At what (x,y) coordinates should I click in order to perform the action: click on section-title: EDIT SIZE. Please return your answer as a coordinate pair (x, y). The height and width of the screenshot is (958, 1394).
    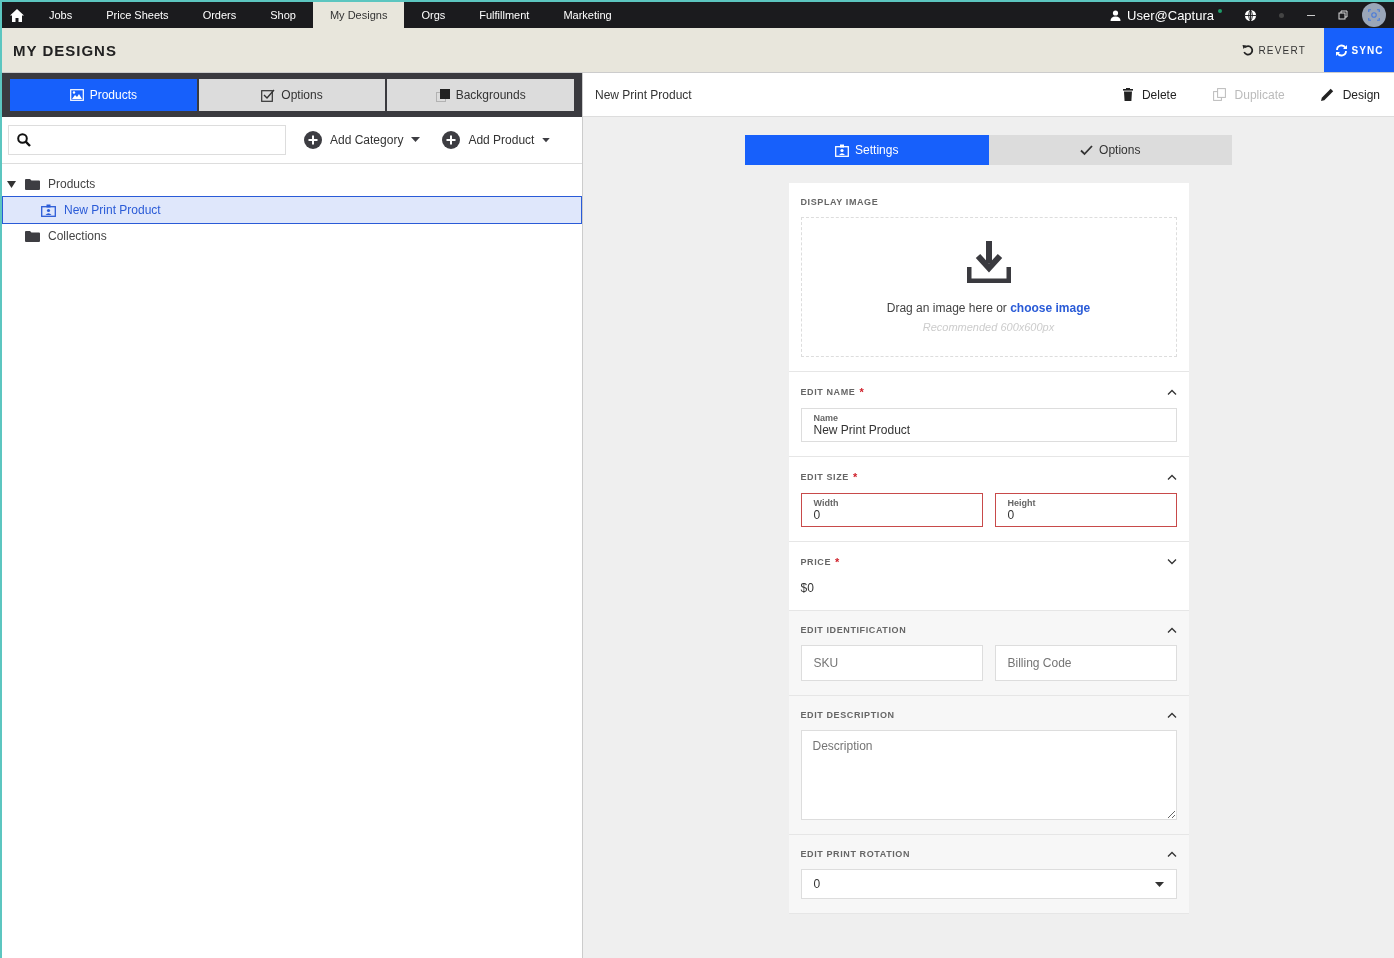
    Looking at the image, I should click on (824, 477).